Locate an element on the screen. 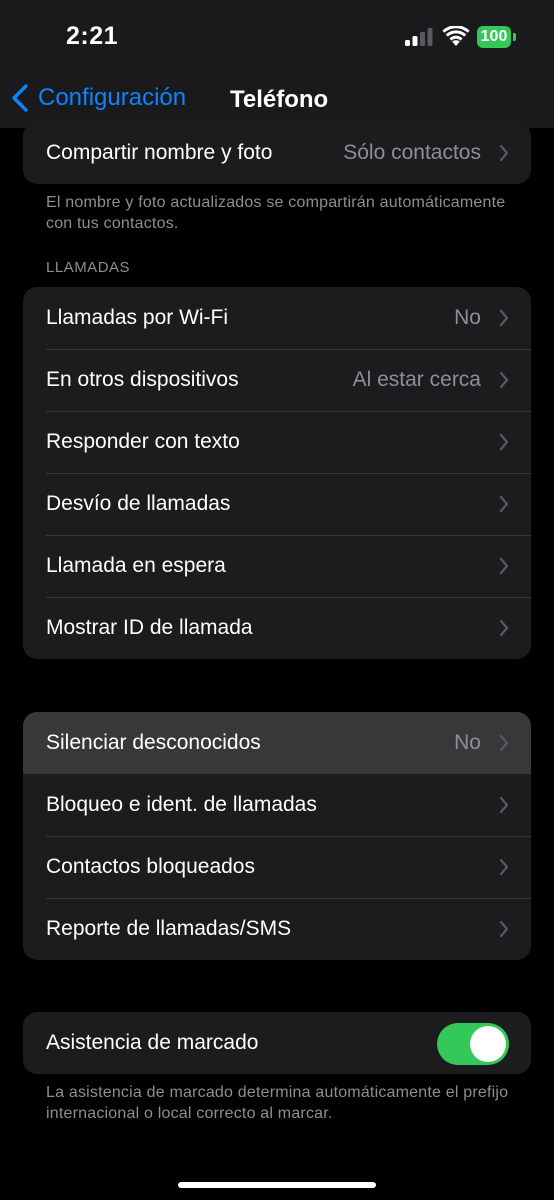 This screenshot has height=1200, width=554. row-silence-unknown-callers: Silenciar desconocidos No is located at coordinates (277, 743).